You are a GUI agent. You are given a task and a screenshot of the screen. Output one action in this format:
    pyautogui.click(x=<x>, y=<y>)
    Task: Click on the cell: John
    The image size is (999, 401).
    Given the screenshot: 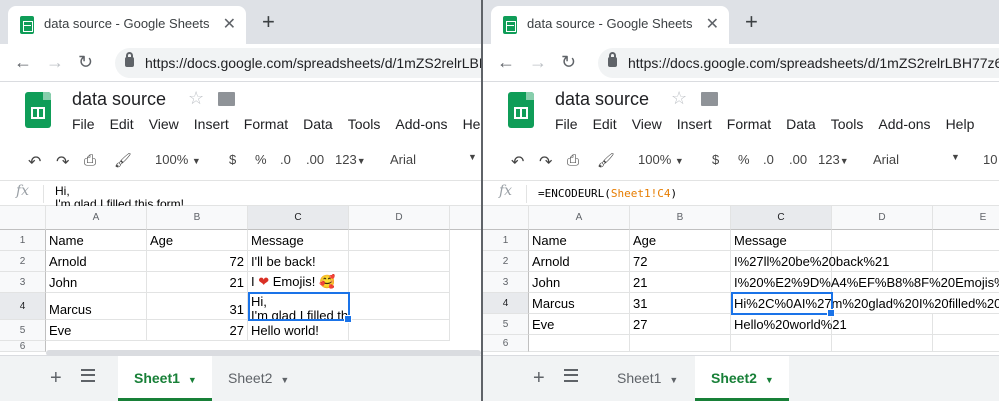 What is the action you would take?
    pyautogui.click(x=96, y=282)
    